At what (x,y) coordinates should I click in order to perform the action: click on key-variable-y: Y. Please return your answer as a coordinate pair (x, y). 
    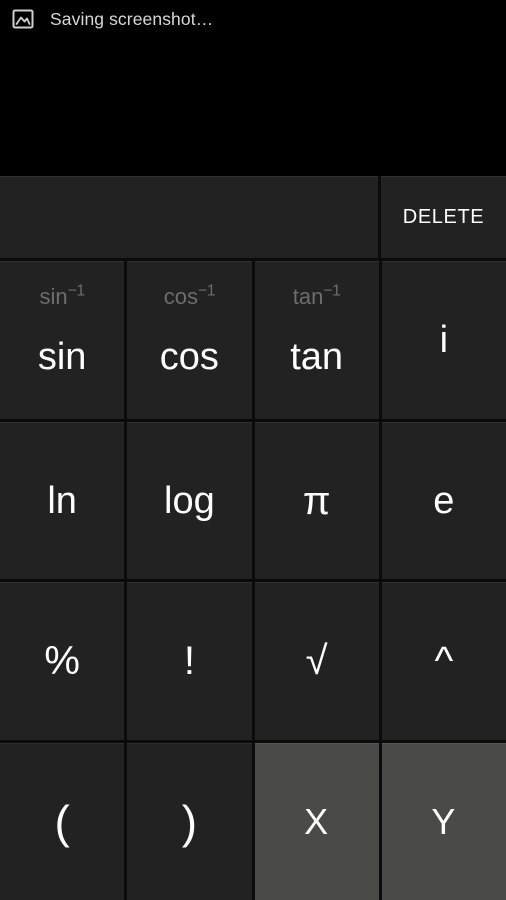
    Looking at the image, I should click on (443, 821).